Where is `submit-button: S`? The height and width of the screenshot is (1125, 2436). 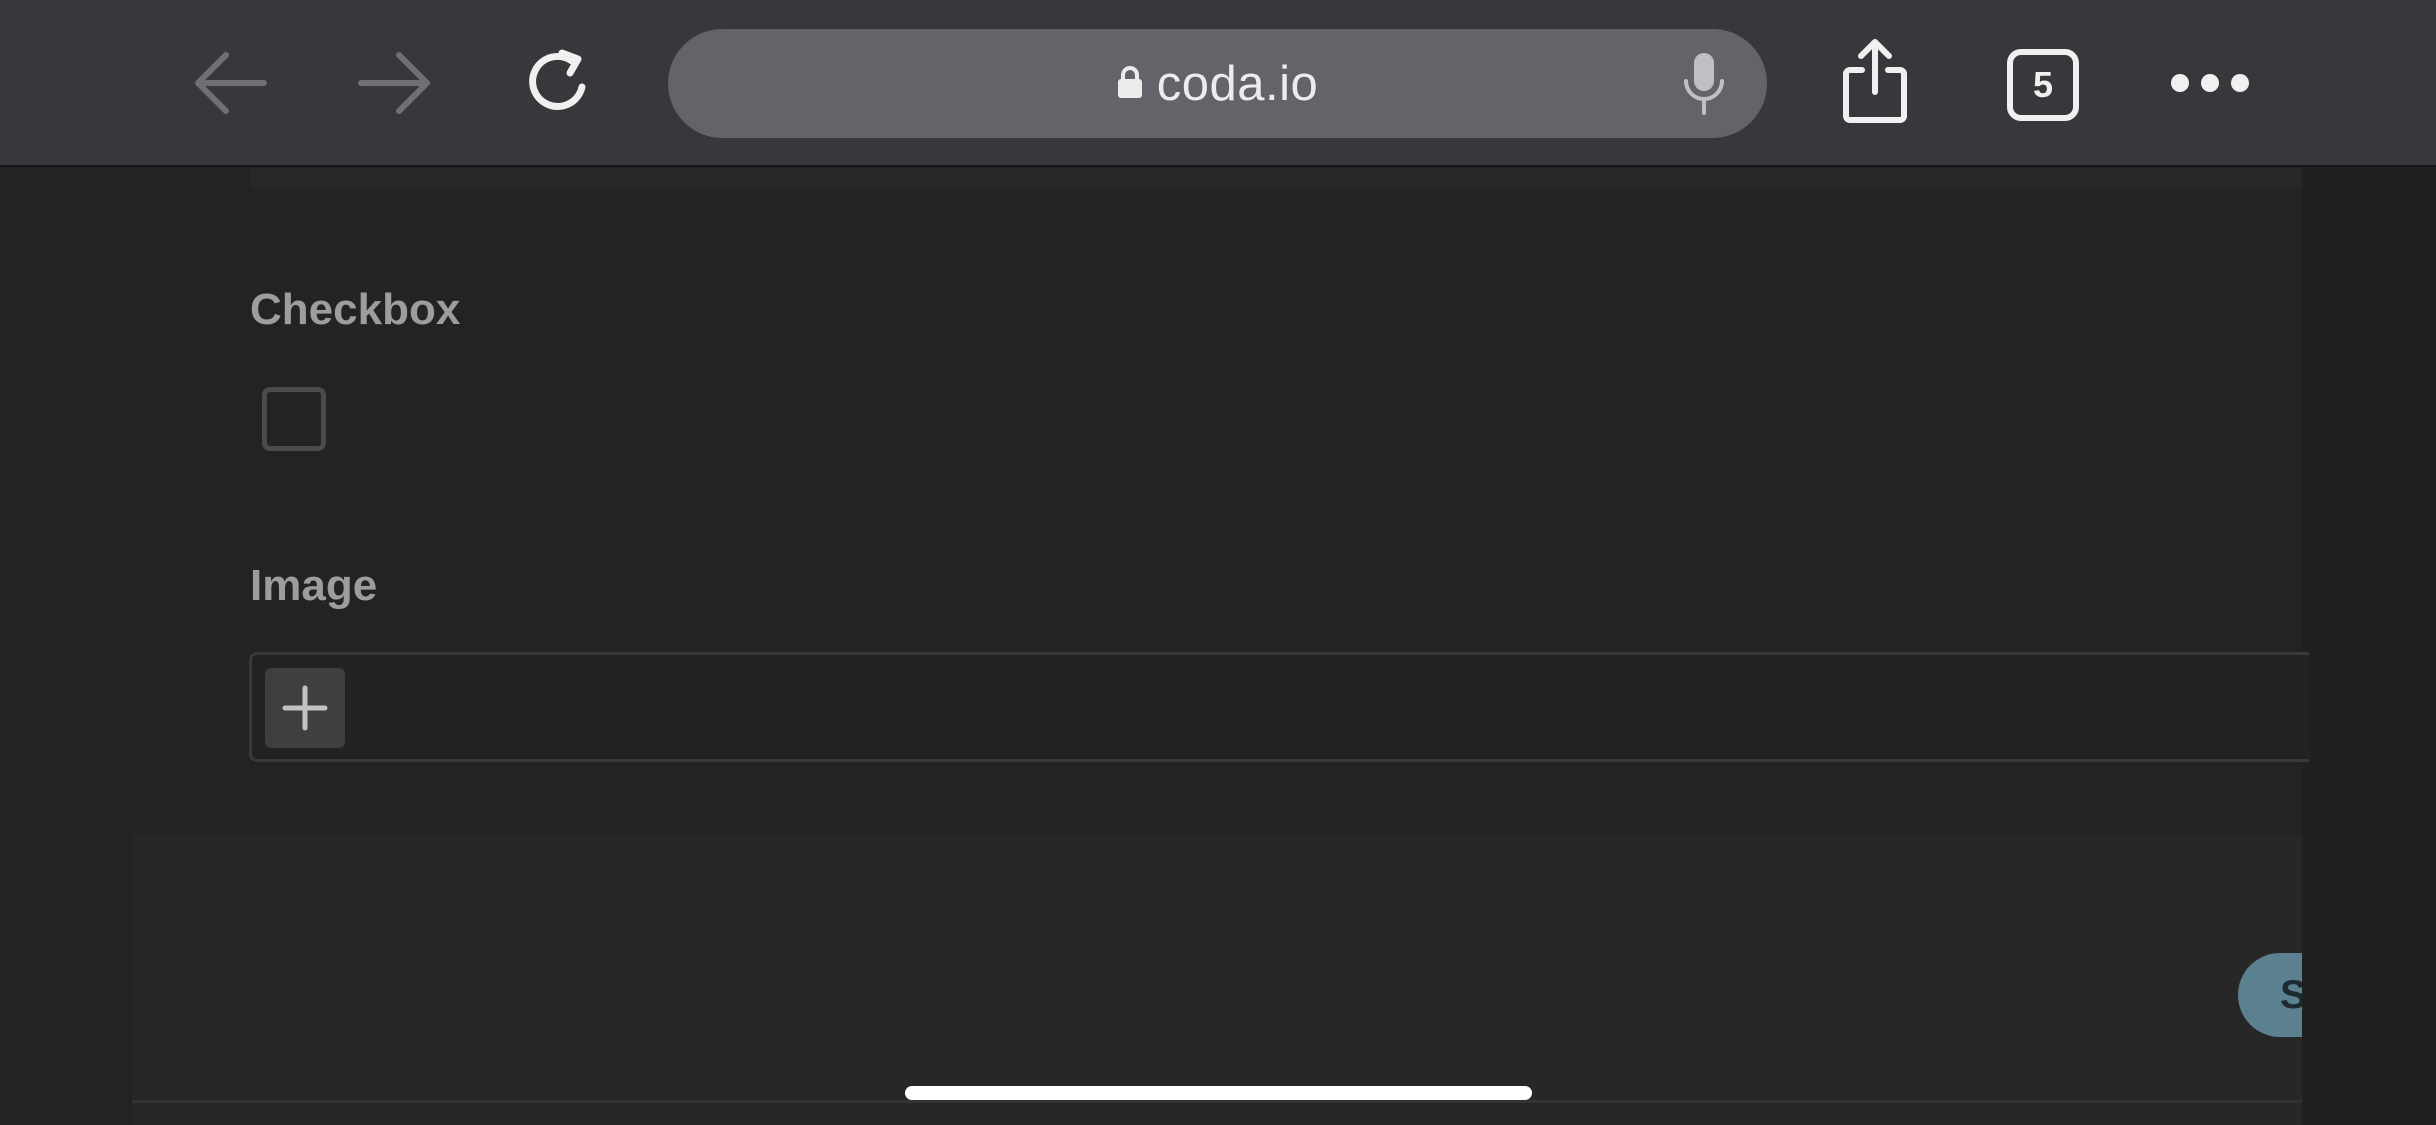
submit-button: S is located at coordinates (2270, 995).